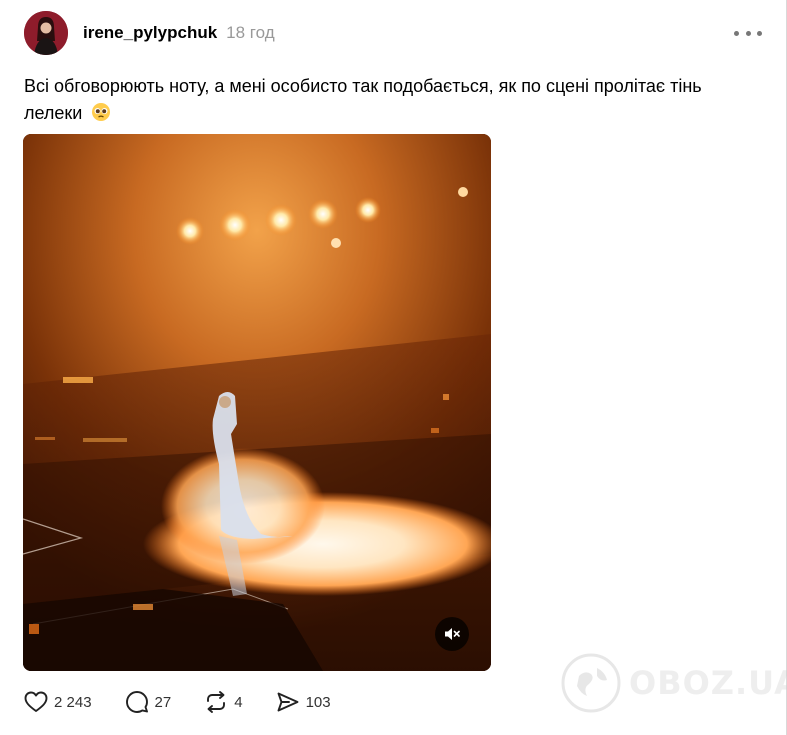 The image size is (787, 735). I want to click on oboz-watermark: OBOZ.UA, so click(674, 683).